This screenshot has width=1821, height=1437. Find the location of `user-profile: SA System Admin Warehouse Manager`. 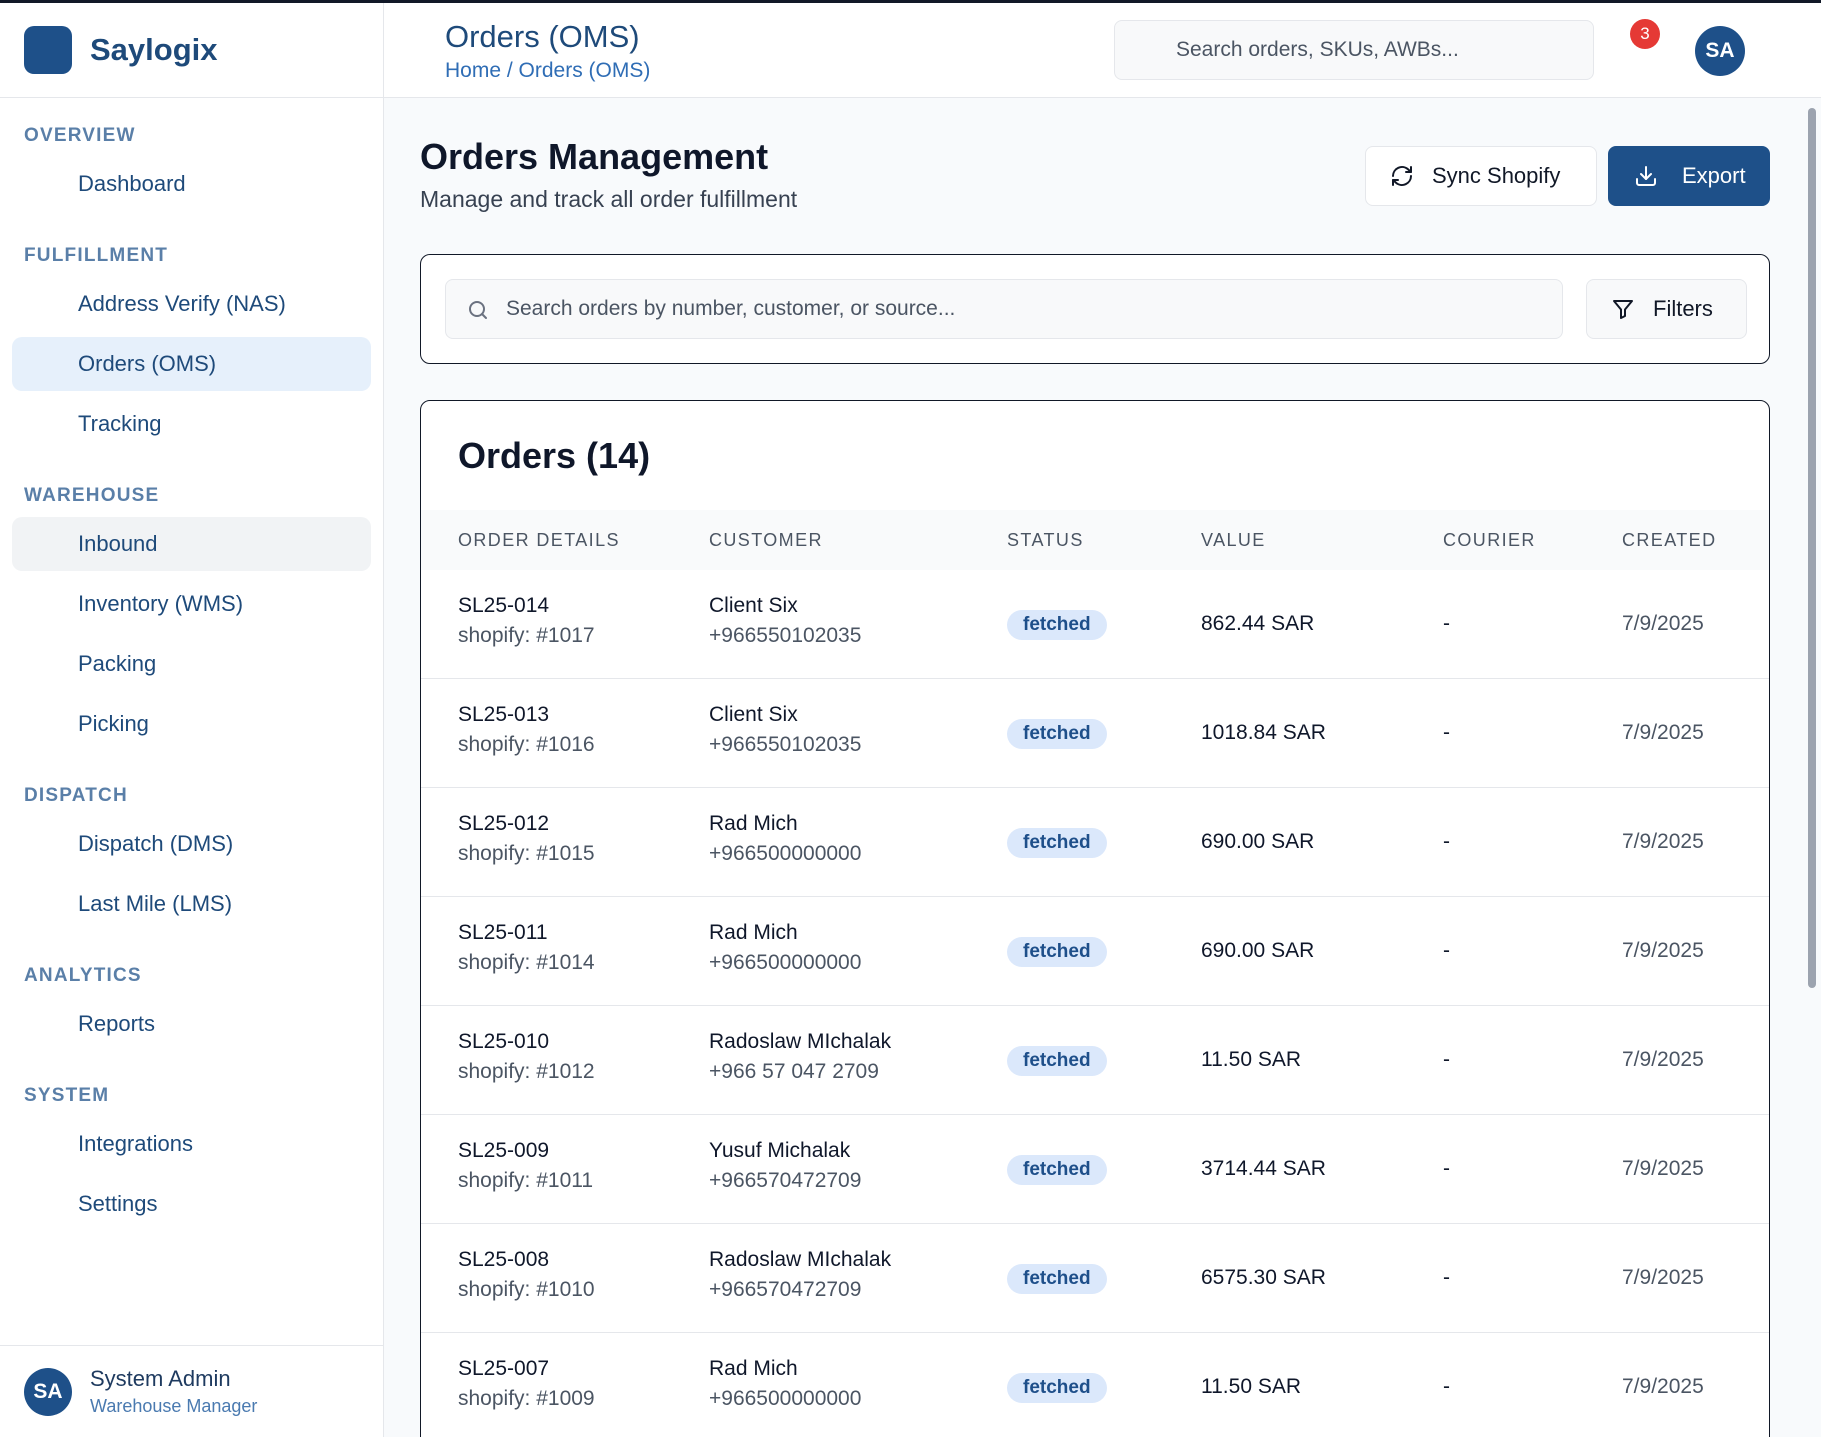

user-profile: SA System Admin Warehouse Manager is located at coordinates (191, 1391).